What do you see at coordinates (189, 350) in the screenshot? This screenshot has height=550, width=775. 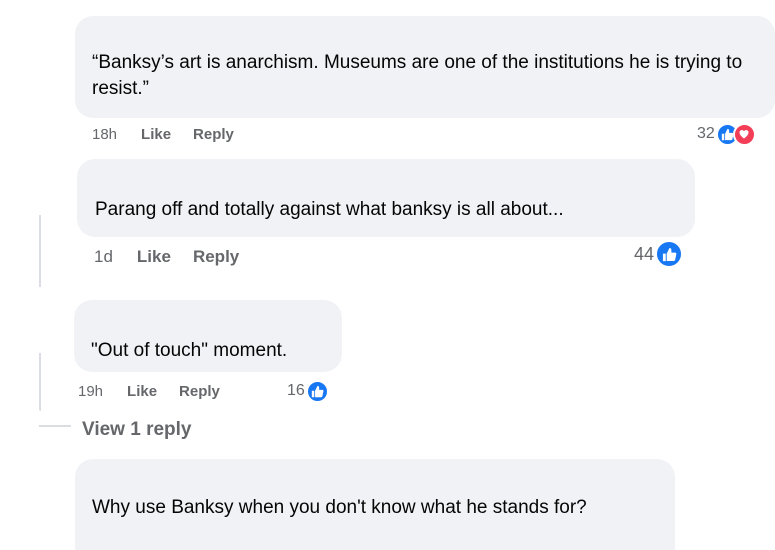 I see `comment-text: "Out of touch" moment.` at bounding box center [189, 350].